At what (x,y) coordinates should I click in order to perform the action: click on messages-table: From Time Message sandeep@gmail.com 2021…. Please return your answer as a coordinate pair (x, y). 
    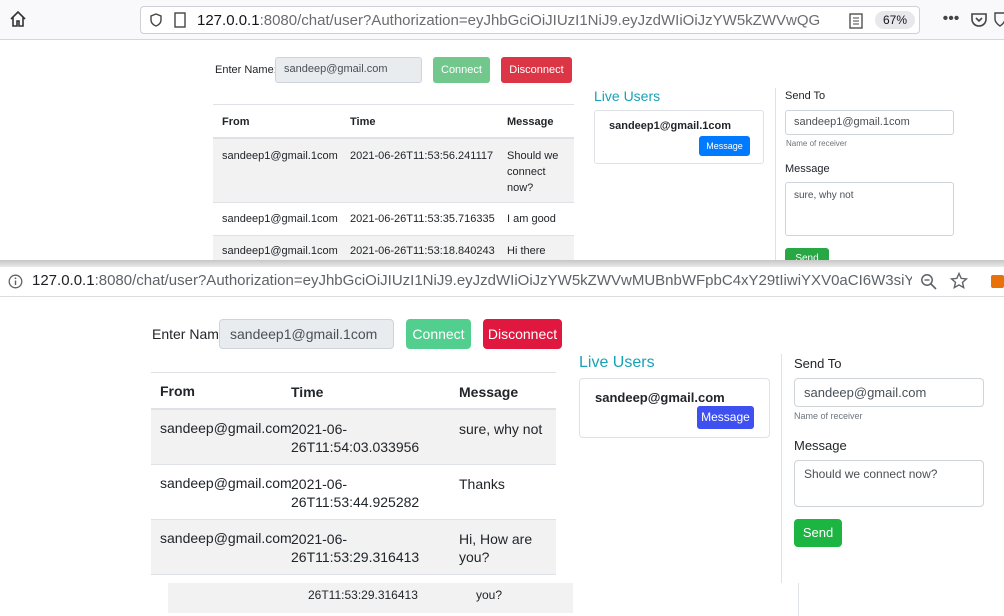
    Looking at the image, I should click on (353, 473).